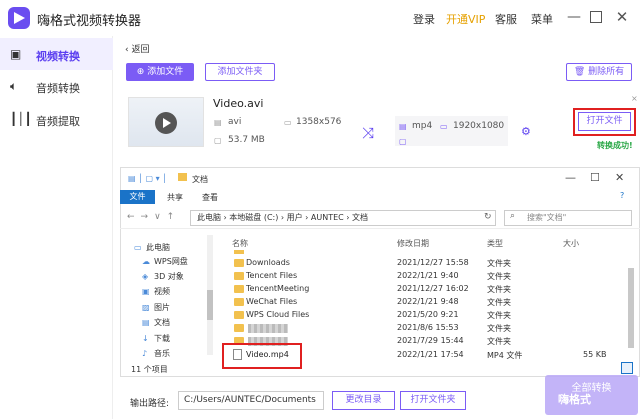  What do you see at coordinates (146, 261) in the screenshot?
I see `cloud-icon: ☁︎` at bounding box center [146, 261].